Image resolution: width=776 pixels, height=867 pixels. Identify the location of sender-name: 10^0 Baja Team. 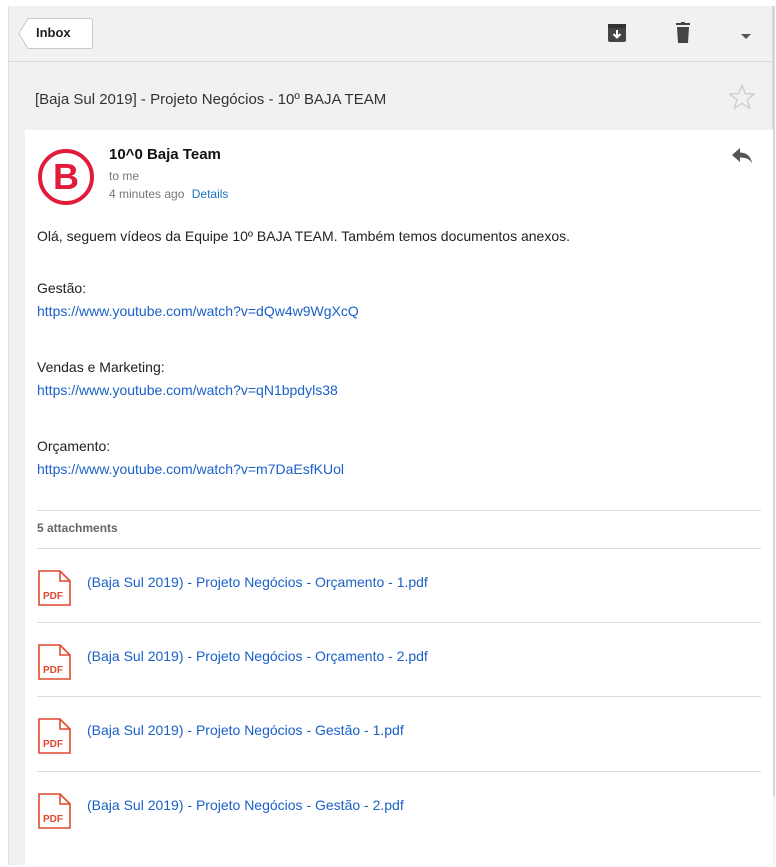
(165, 154).